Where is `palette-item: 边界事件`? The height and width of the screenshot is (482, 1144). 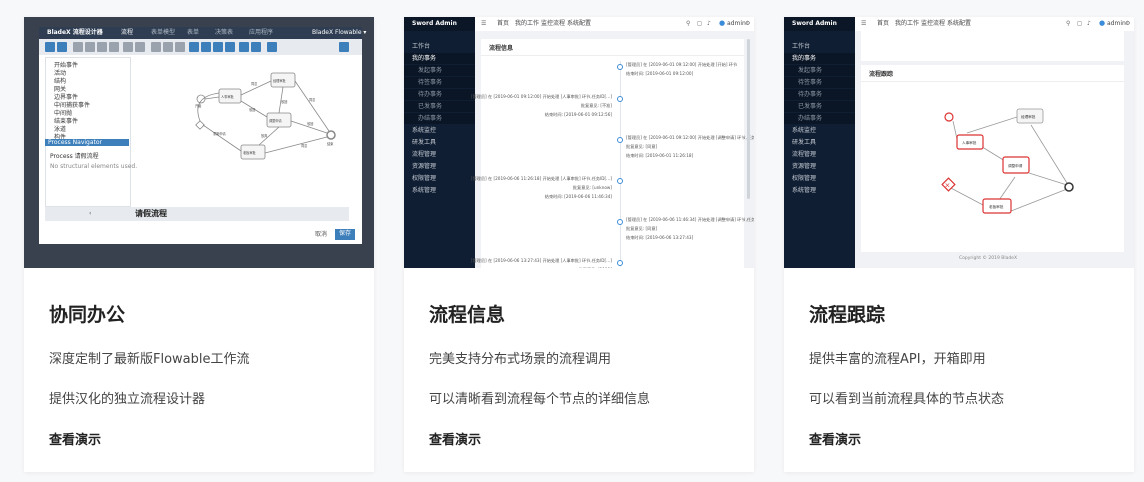 palette-item: 边界事件 is located at coordinates (66, 98).